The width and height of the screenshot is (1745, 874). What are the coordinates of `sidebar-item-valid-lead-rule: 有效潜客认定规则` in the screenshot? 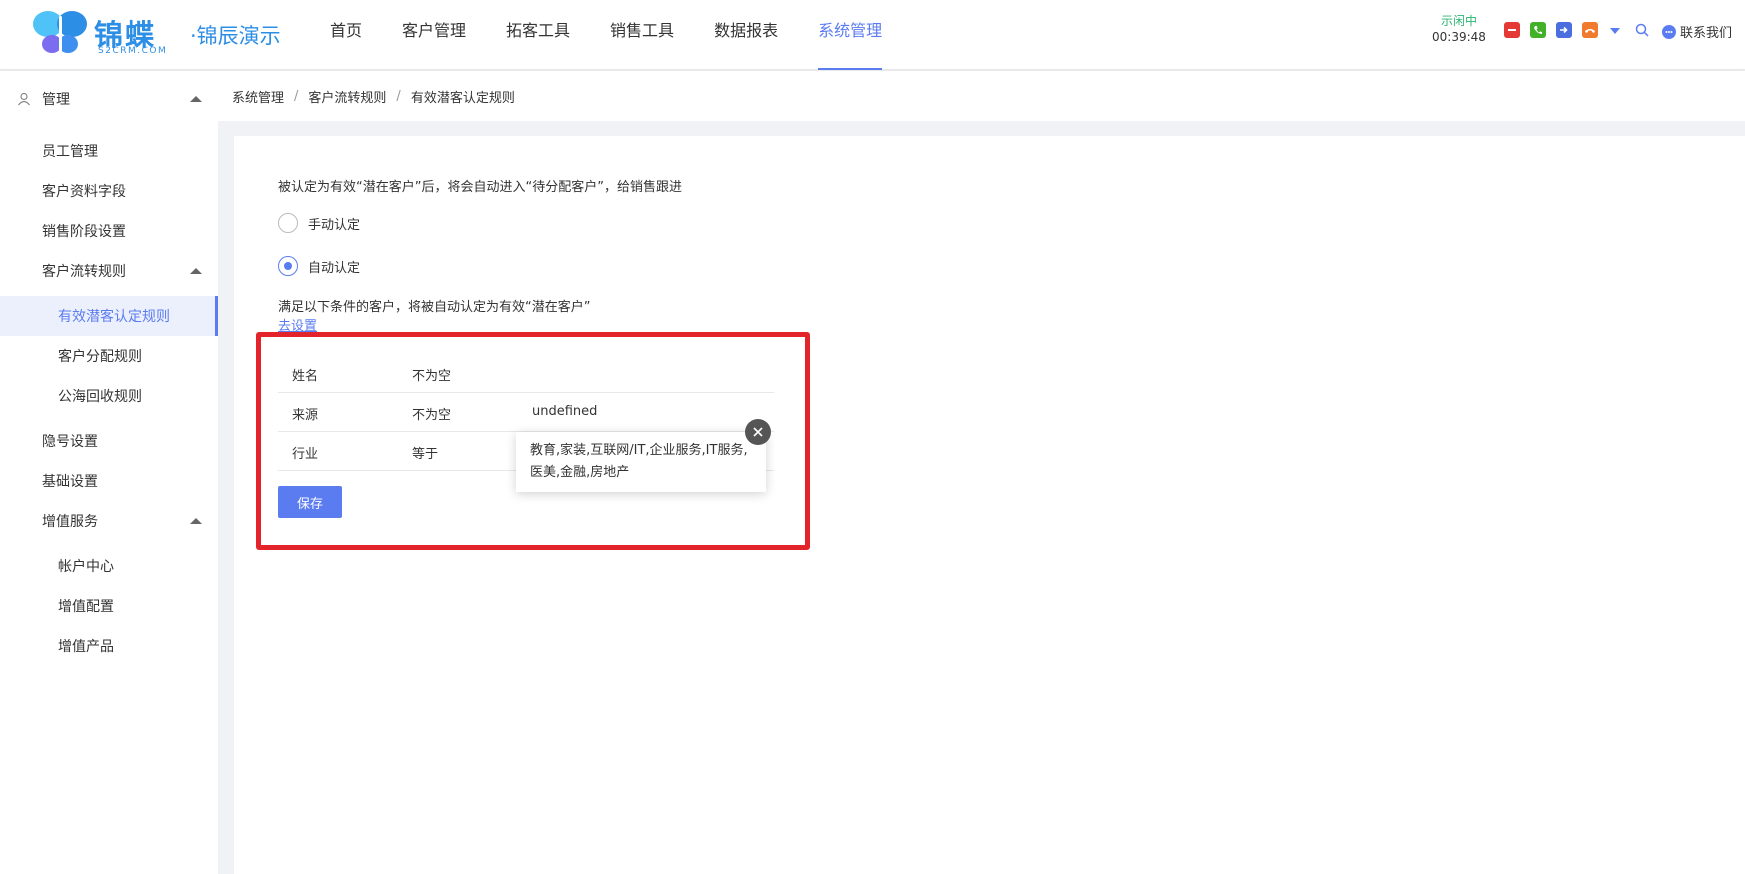 It's located at (109, 316).